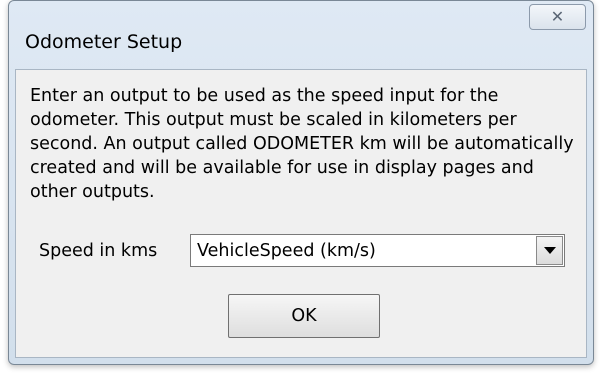 Image resolution: width=602 pixels, height=373 pixels. I want to click on window-title: Odometer Setup, so click(104, 42).